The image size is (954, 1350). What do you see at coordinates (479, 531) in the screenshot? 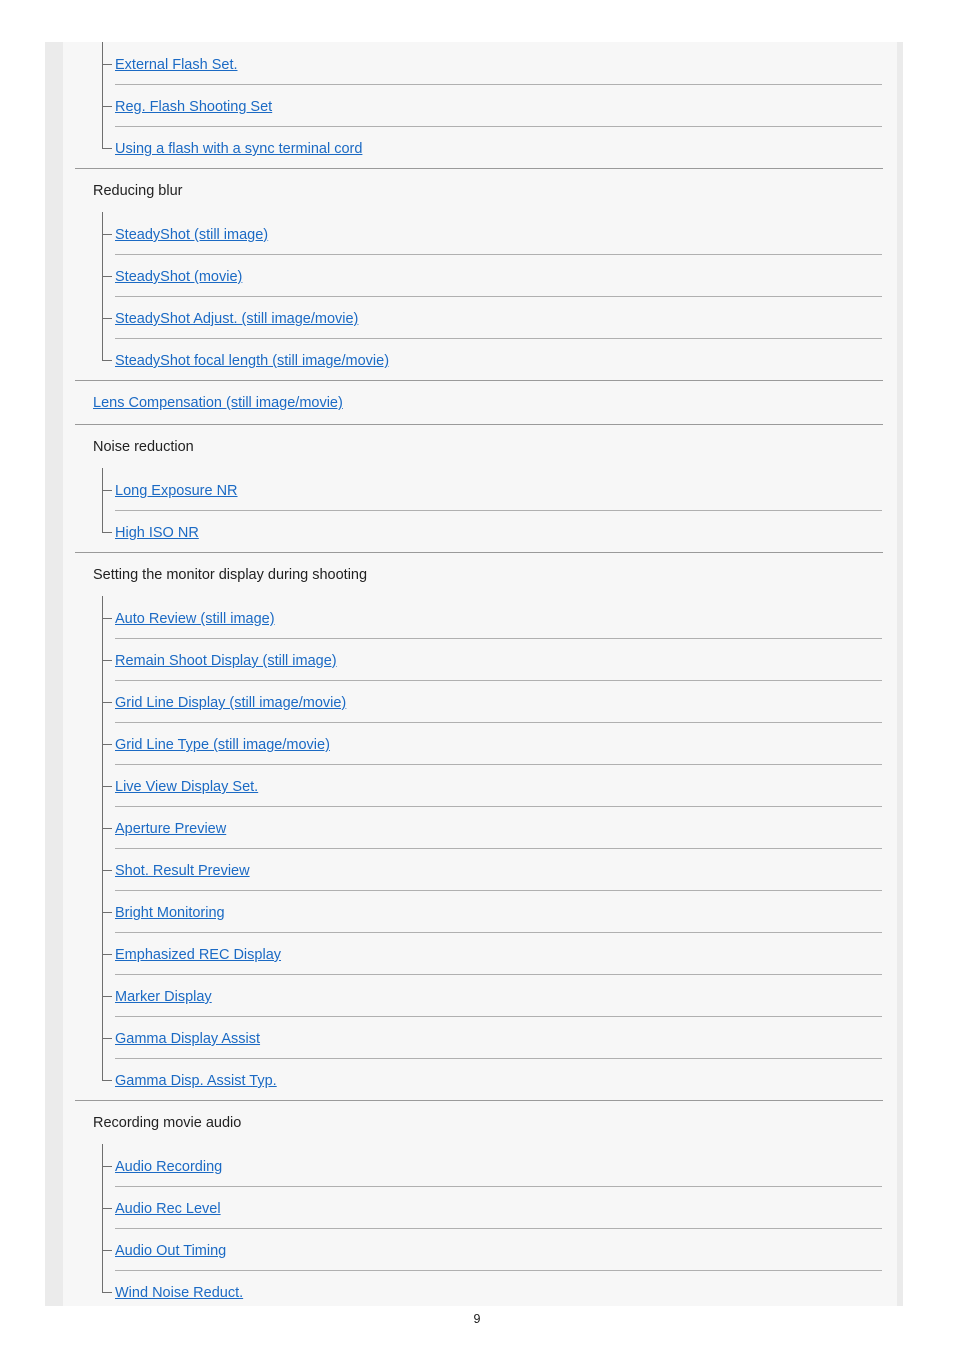
I see `toc-item-row: High ISO NR` at bounding box center [479, 531].